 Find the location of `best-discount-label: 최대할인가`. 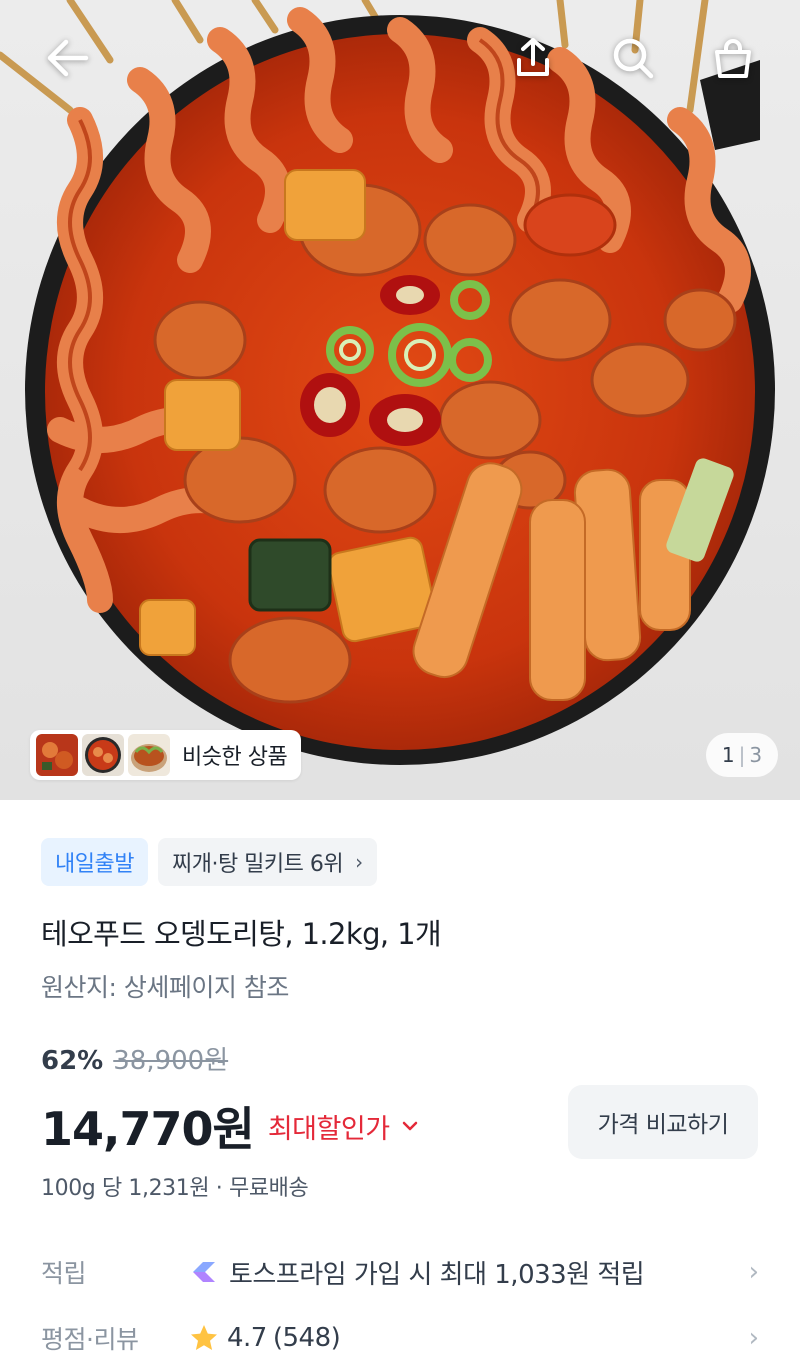

best-discount-label: 최대할인가 is located at coordinates (328, 1129).